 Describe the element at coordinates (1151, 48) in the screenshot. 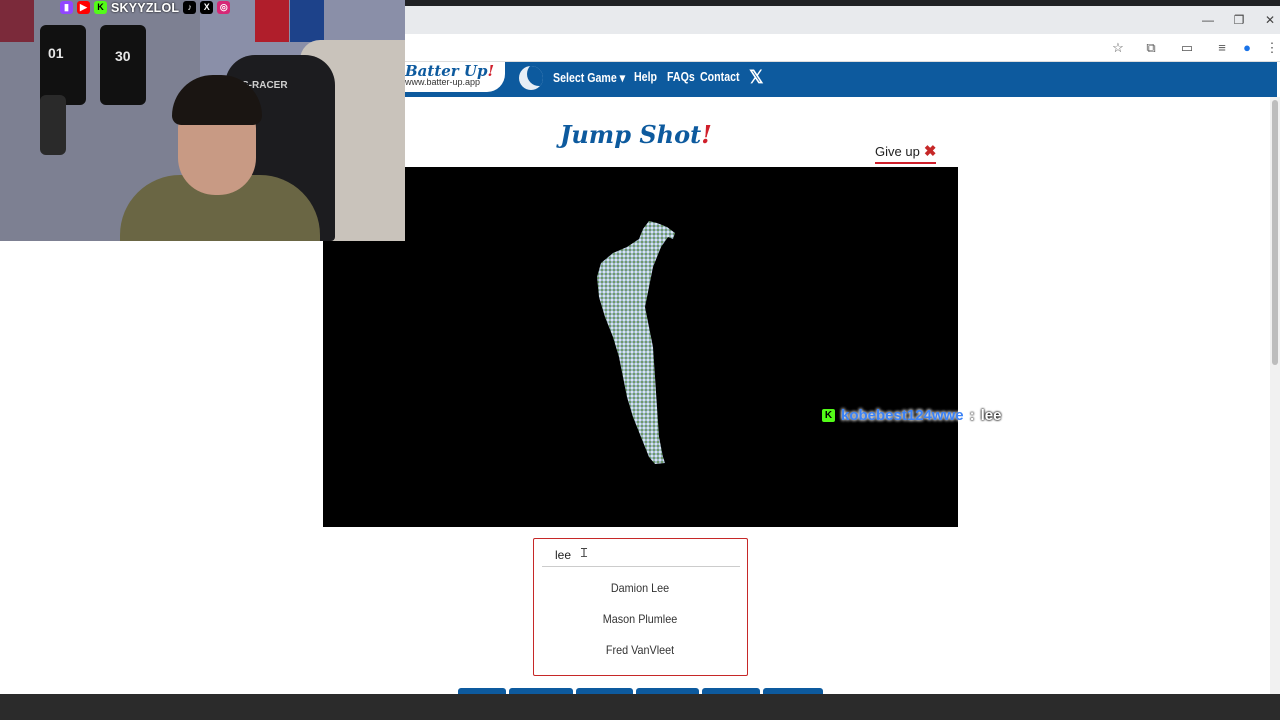

I see `extensions-icon: ⧉` at that location.